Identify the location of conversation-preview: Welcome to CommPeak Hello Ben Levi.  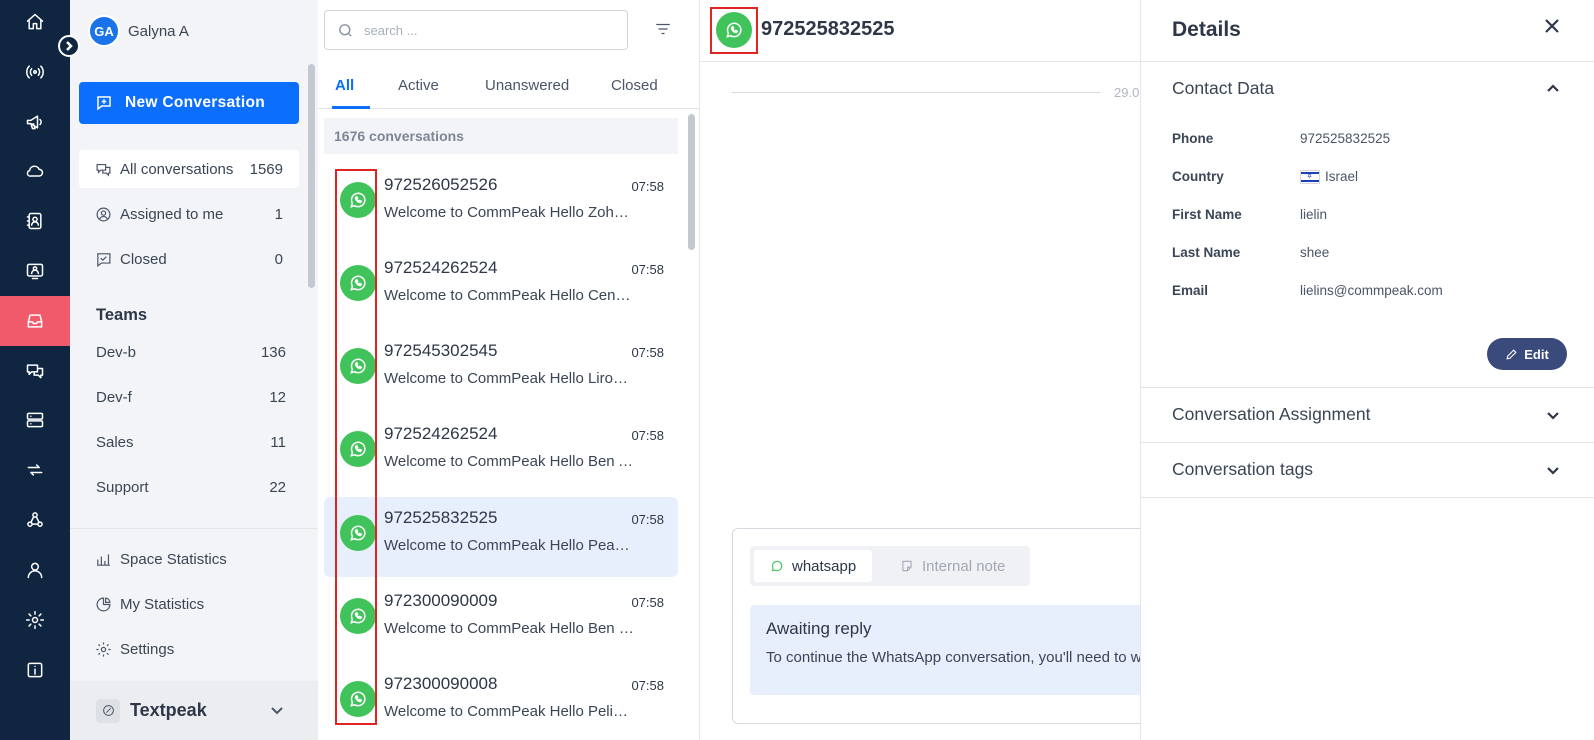
(509, 628).